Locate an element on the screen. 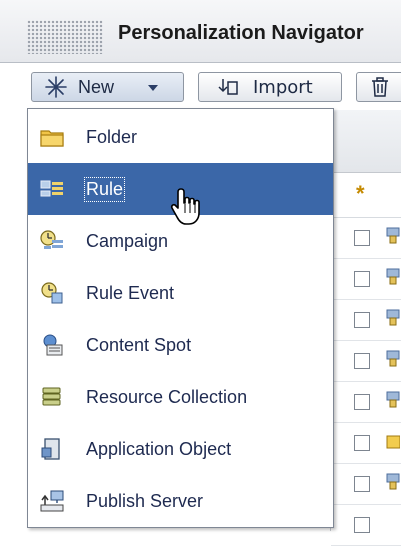  delete-button is located at coordinates (378, 87).